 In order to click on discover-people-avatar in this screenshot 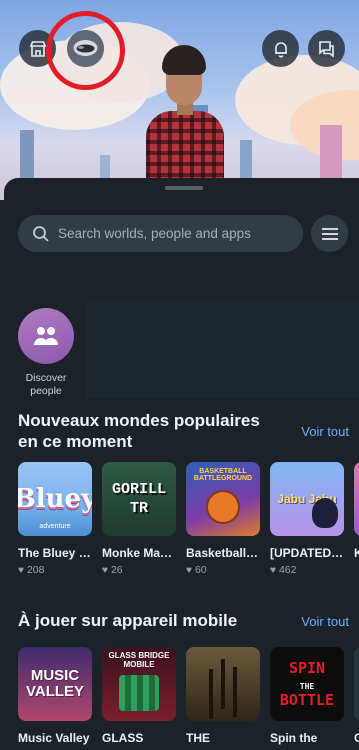, I will do `click(46, 336)`.